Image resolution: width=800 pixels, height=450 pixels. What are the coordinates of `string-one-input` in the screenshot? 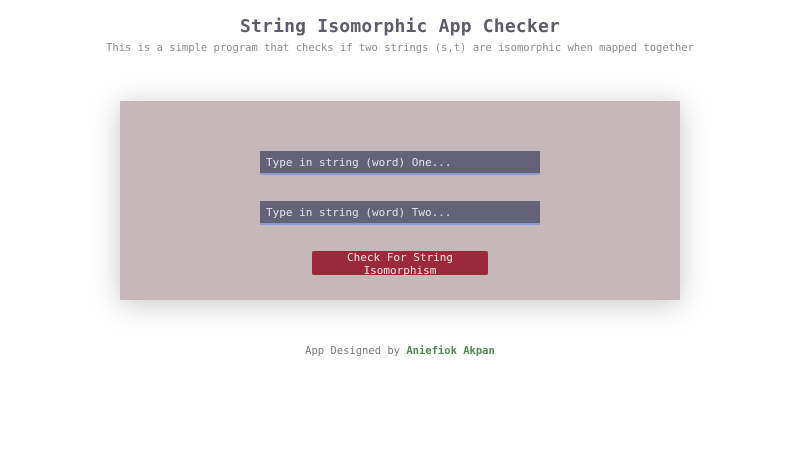 It's located at (400, 163).